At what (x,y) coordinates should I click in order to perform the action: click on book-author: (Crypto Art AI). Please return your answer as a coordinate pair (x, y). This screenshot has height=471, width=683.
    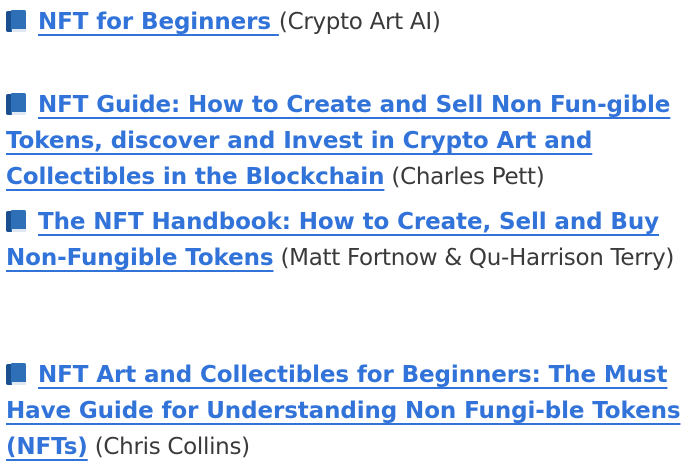
    Looking at the image, I should click on (359, 22).